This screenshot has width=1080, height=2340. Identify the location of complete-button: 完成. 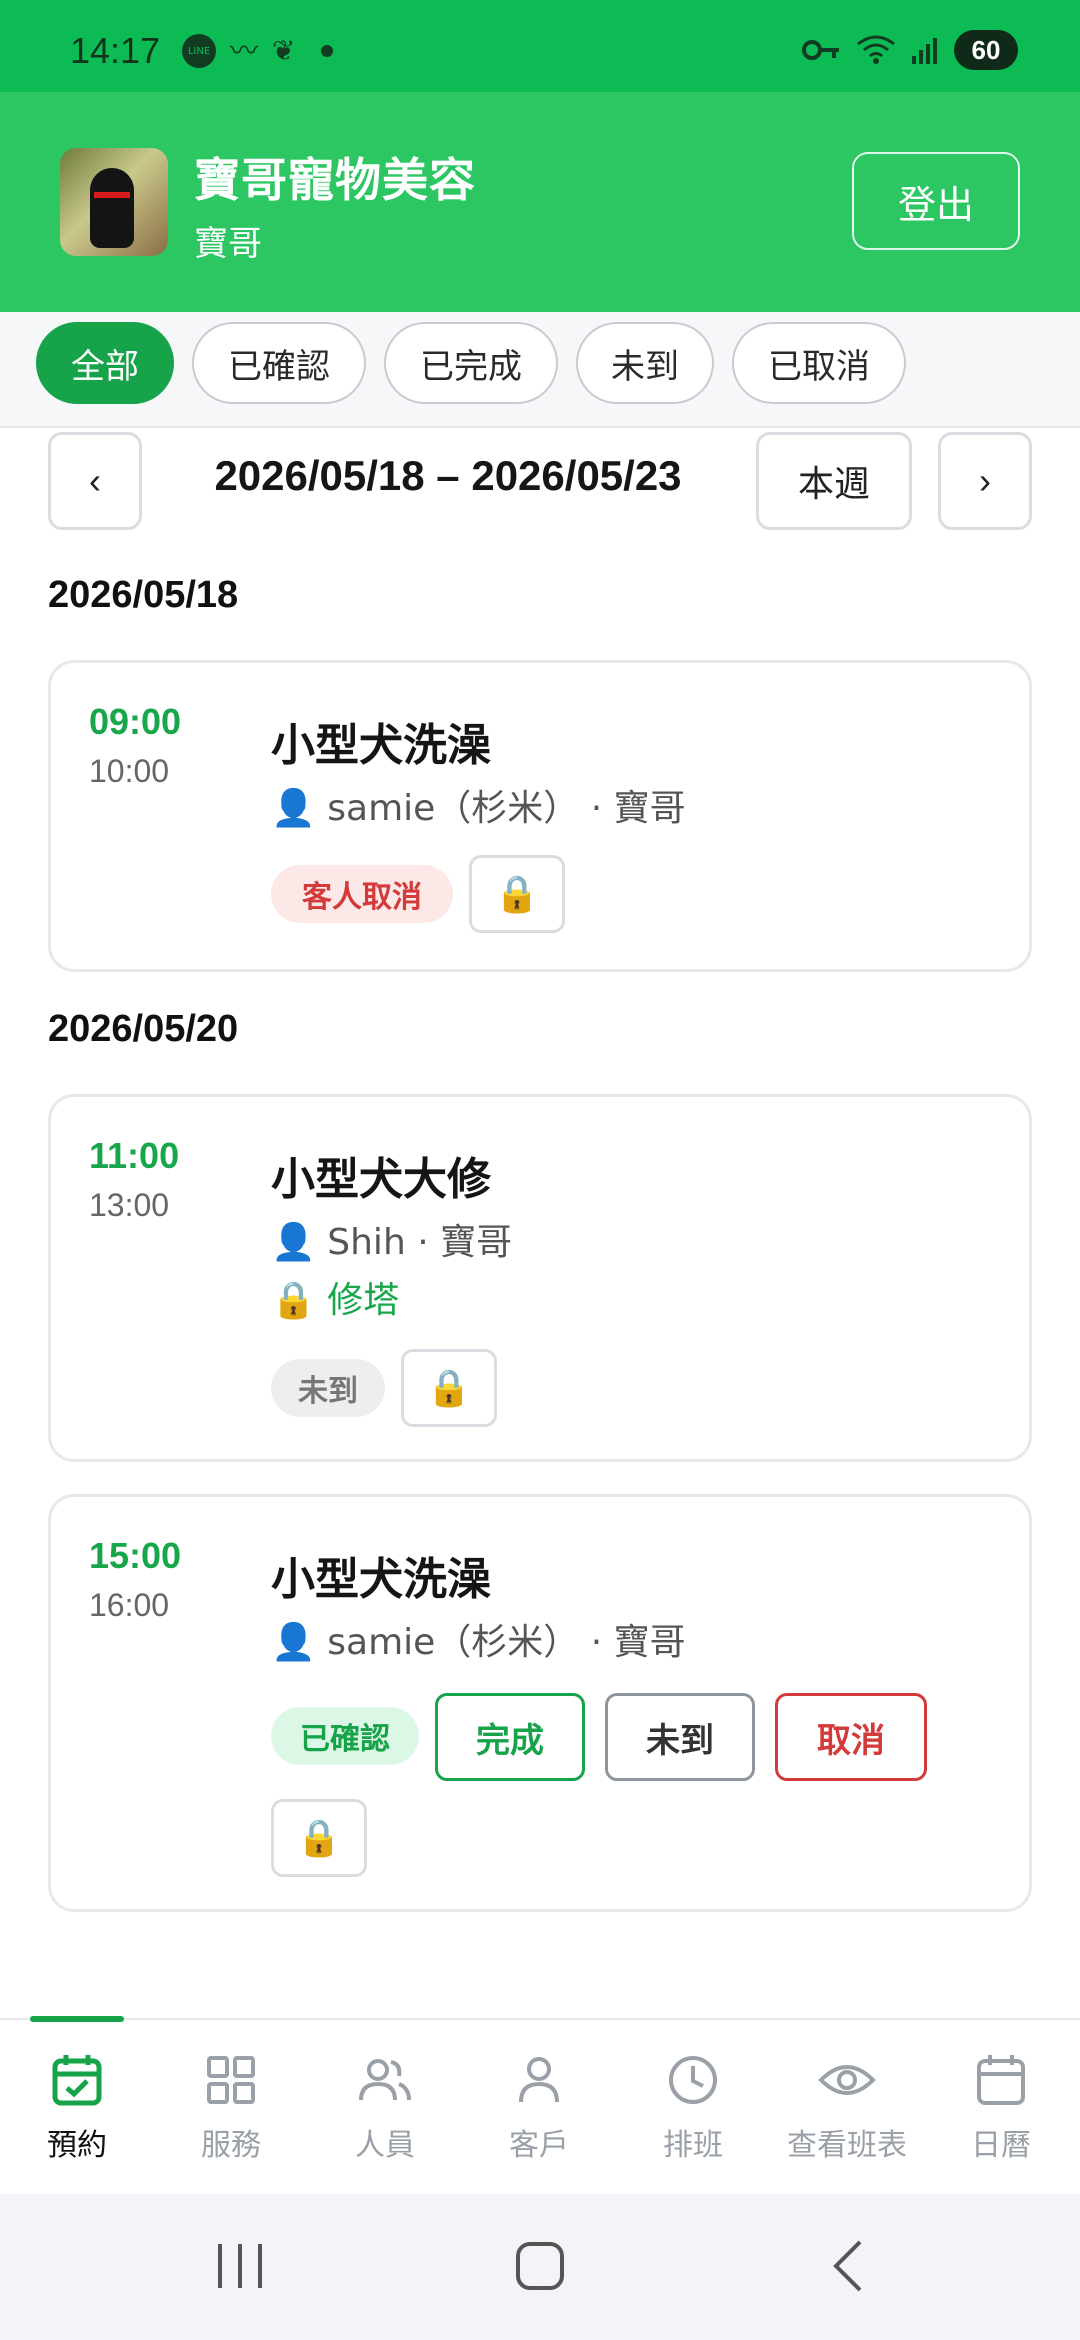
(510, 1737).